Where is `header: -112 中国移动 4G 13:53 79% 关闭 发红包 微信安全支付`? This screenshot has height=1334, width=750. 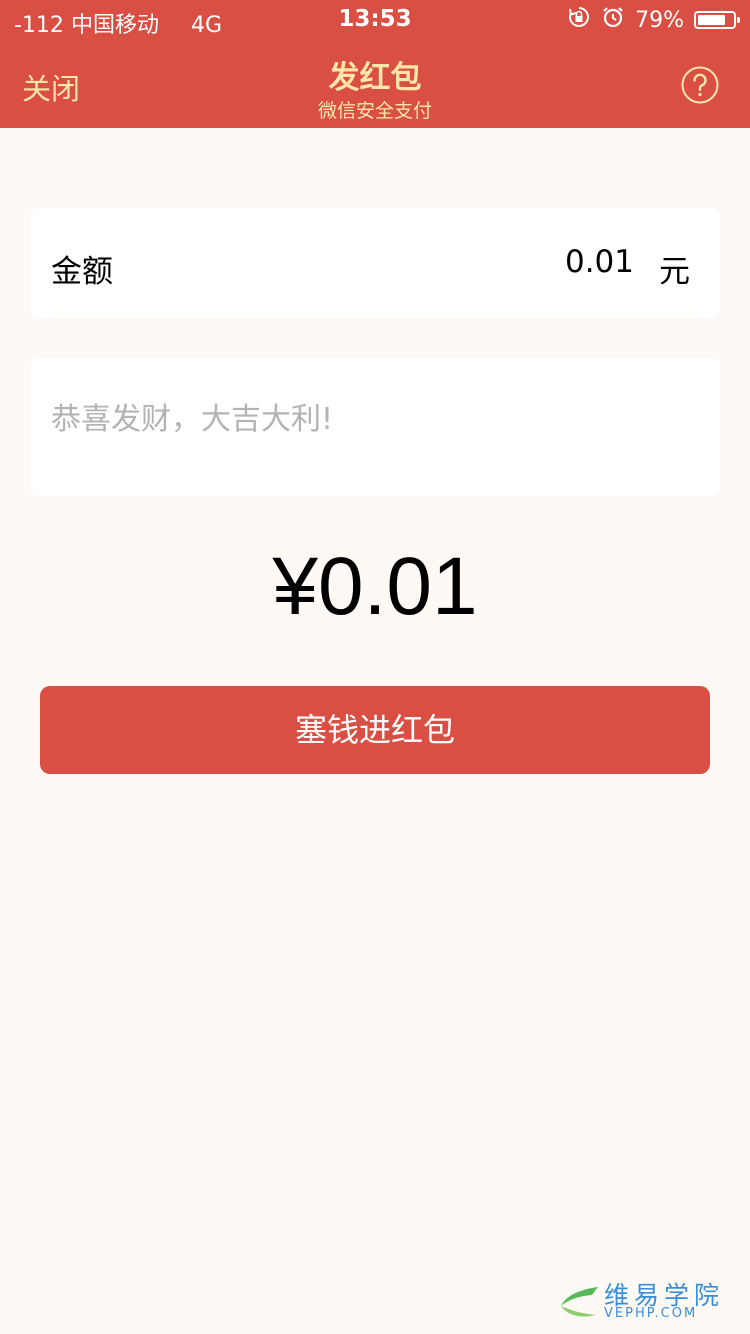
header: -112 中国移动 4G 13:53 79% 关闭 发红包 微信安全支付 is located at coordinates (375, 64).